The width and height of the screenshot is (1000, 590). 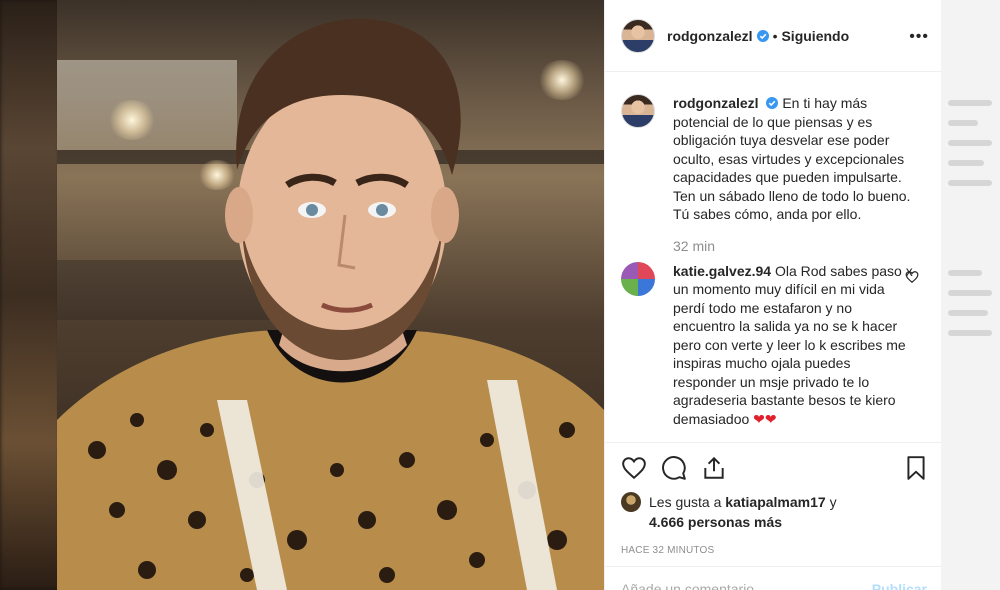 I want to click on bookmark-icon, so click(x=916, y=468).